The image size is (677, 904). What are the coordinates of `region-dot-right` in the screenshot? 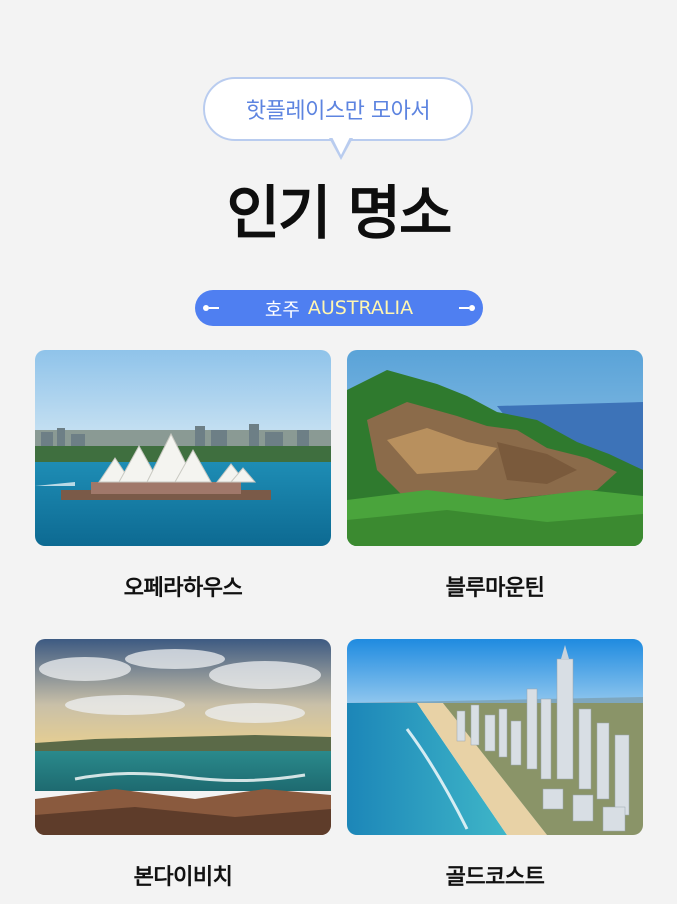 It's located at (472, 308).